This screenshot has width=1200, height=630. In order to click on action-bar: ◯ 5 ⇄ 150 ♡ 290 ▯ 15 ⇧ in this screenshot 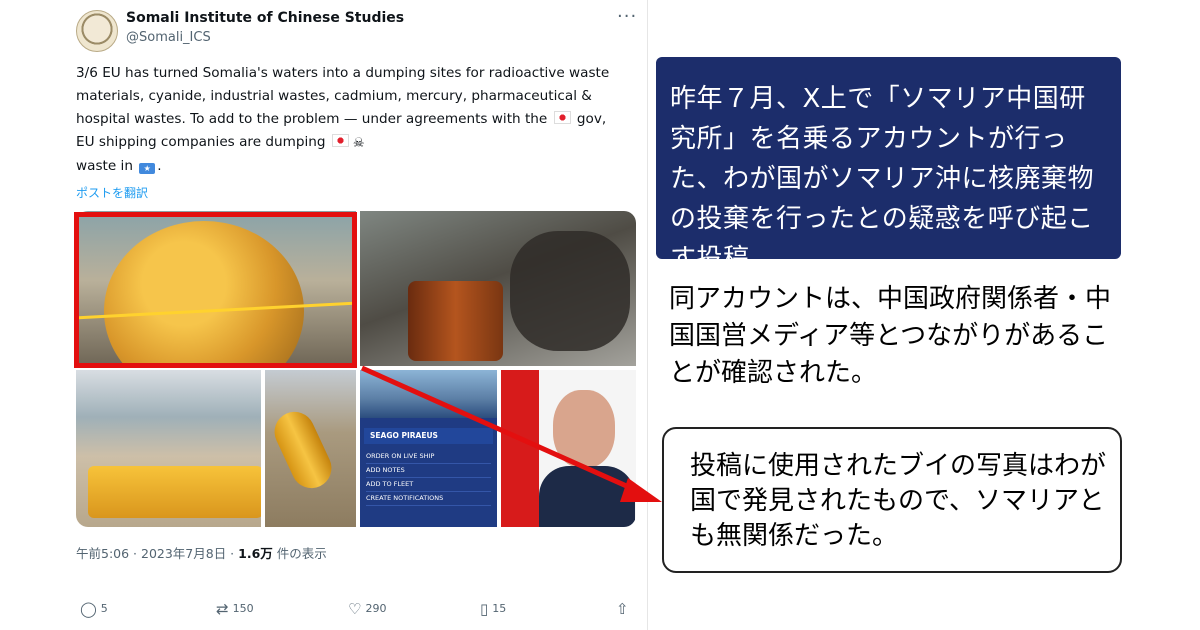, I will do `click(356, 610)`.